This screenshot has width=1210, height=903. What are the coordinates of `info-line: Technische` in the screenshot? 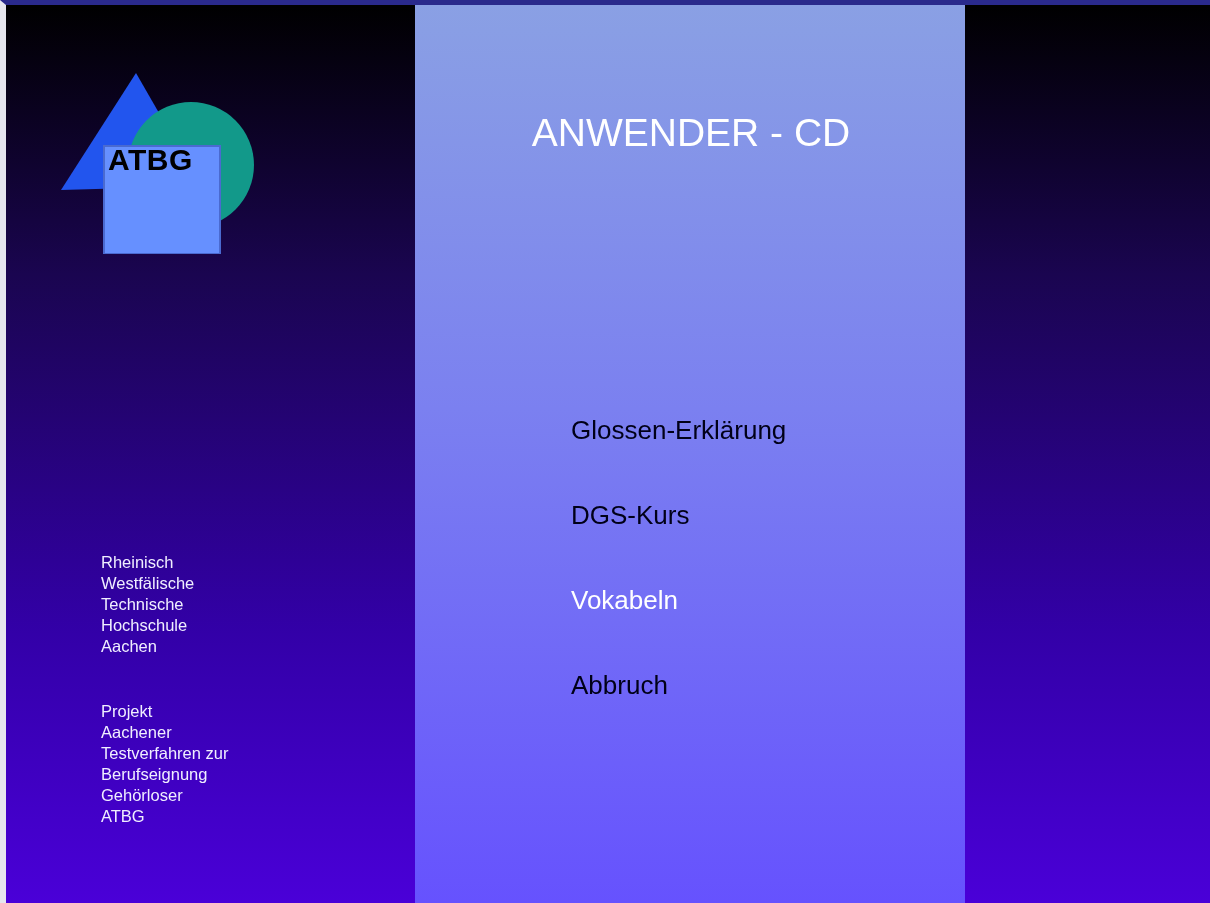 It's located at (143, 604).